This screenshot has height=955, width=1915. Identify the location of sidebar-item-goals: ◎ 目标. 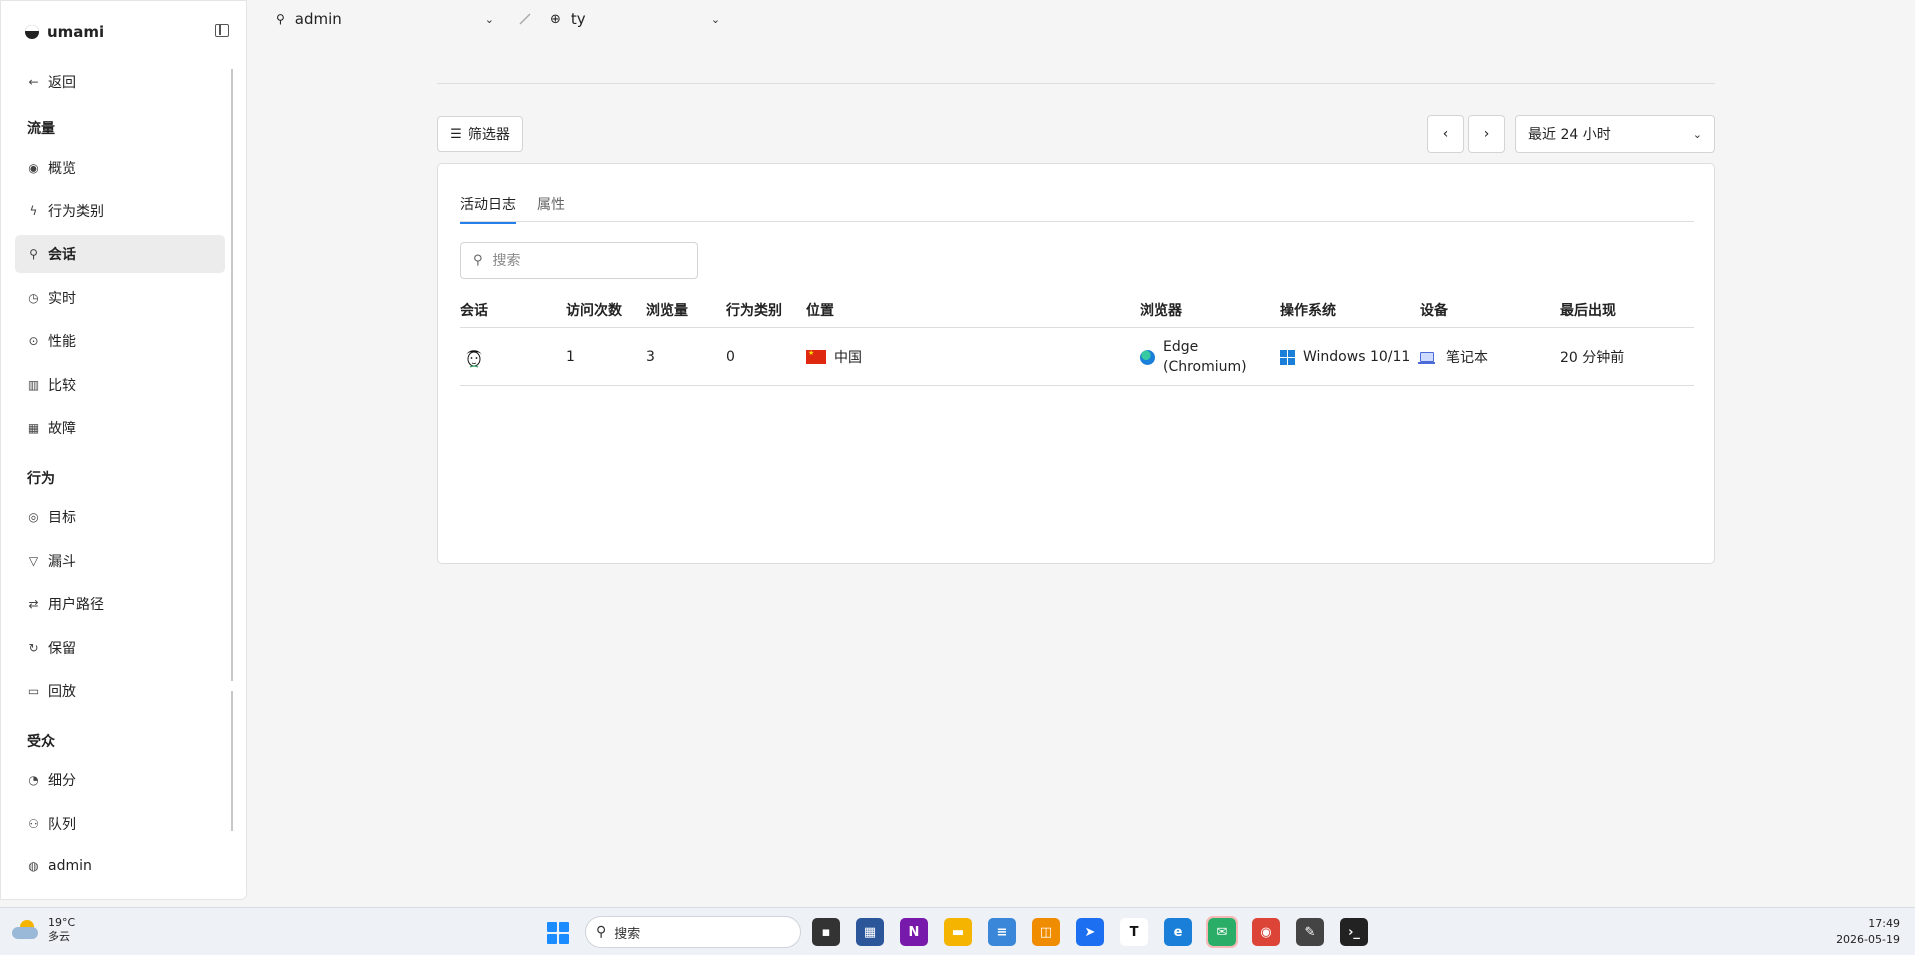
(120, 517).